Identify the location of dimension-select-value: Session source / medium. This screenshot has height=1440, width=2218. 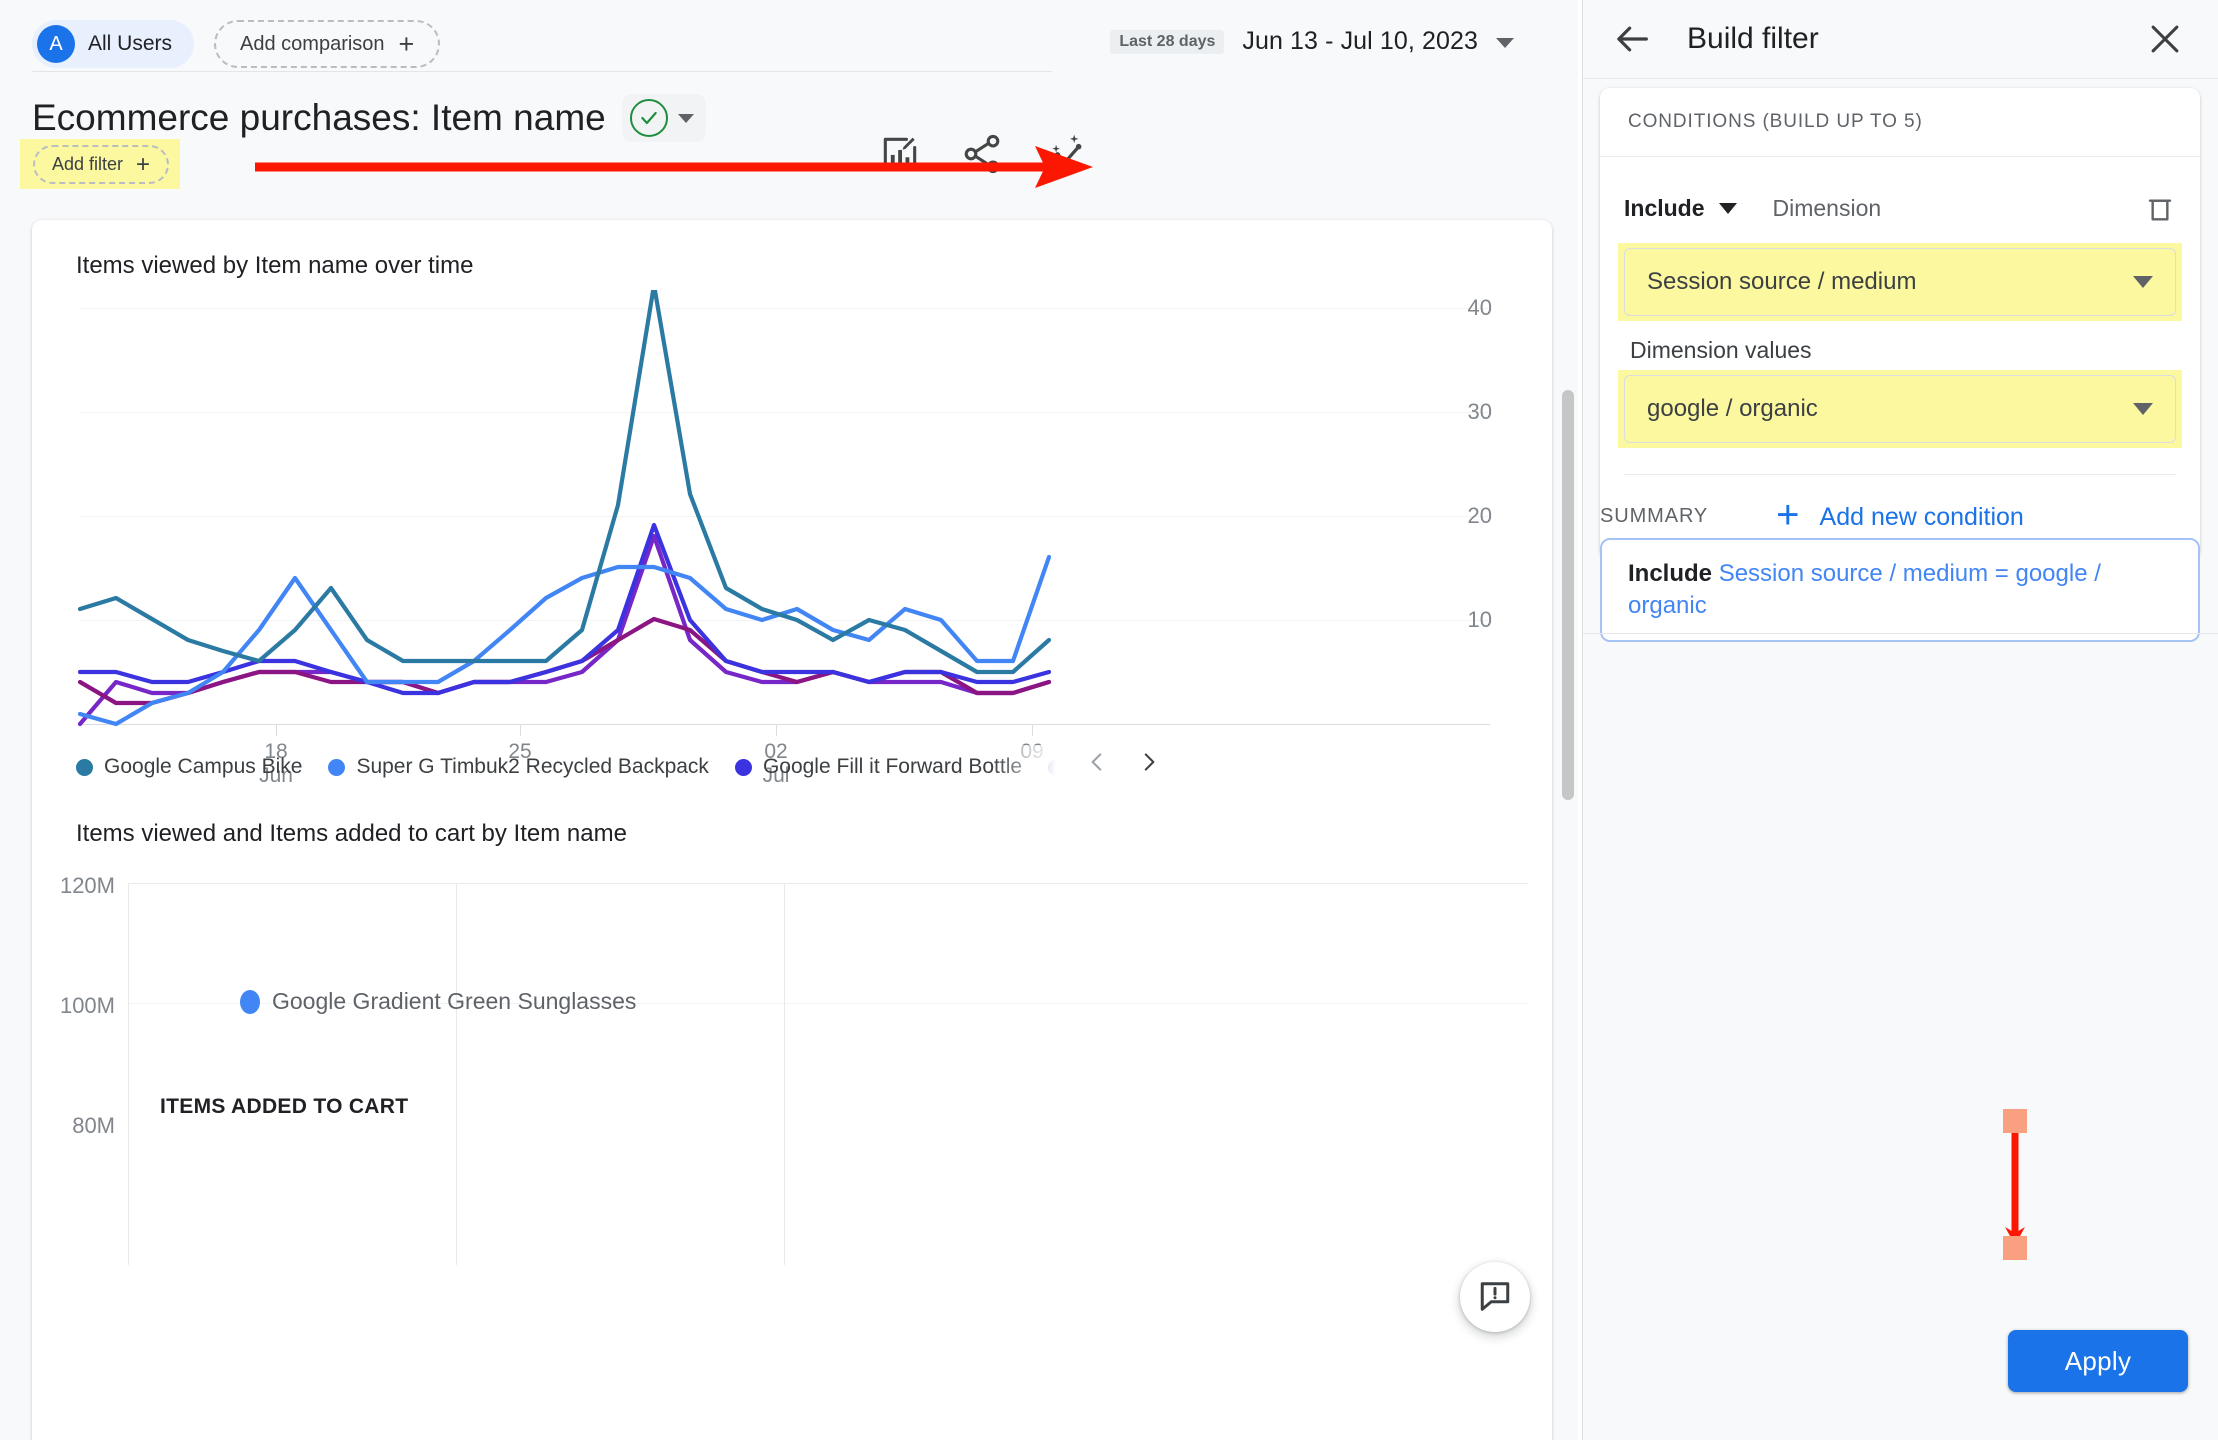
(1782, 281).